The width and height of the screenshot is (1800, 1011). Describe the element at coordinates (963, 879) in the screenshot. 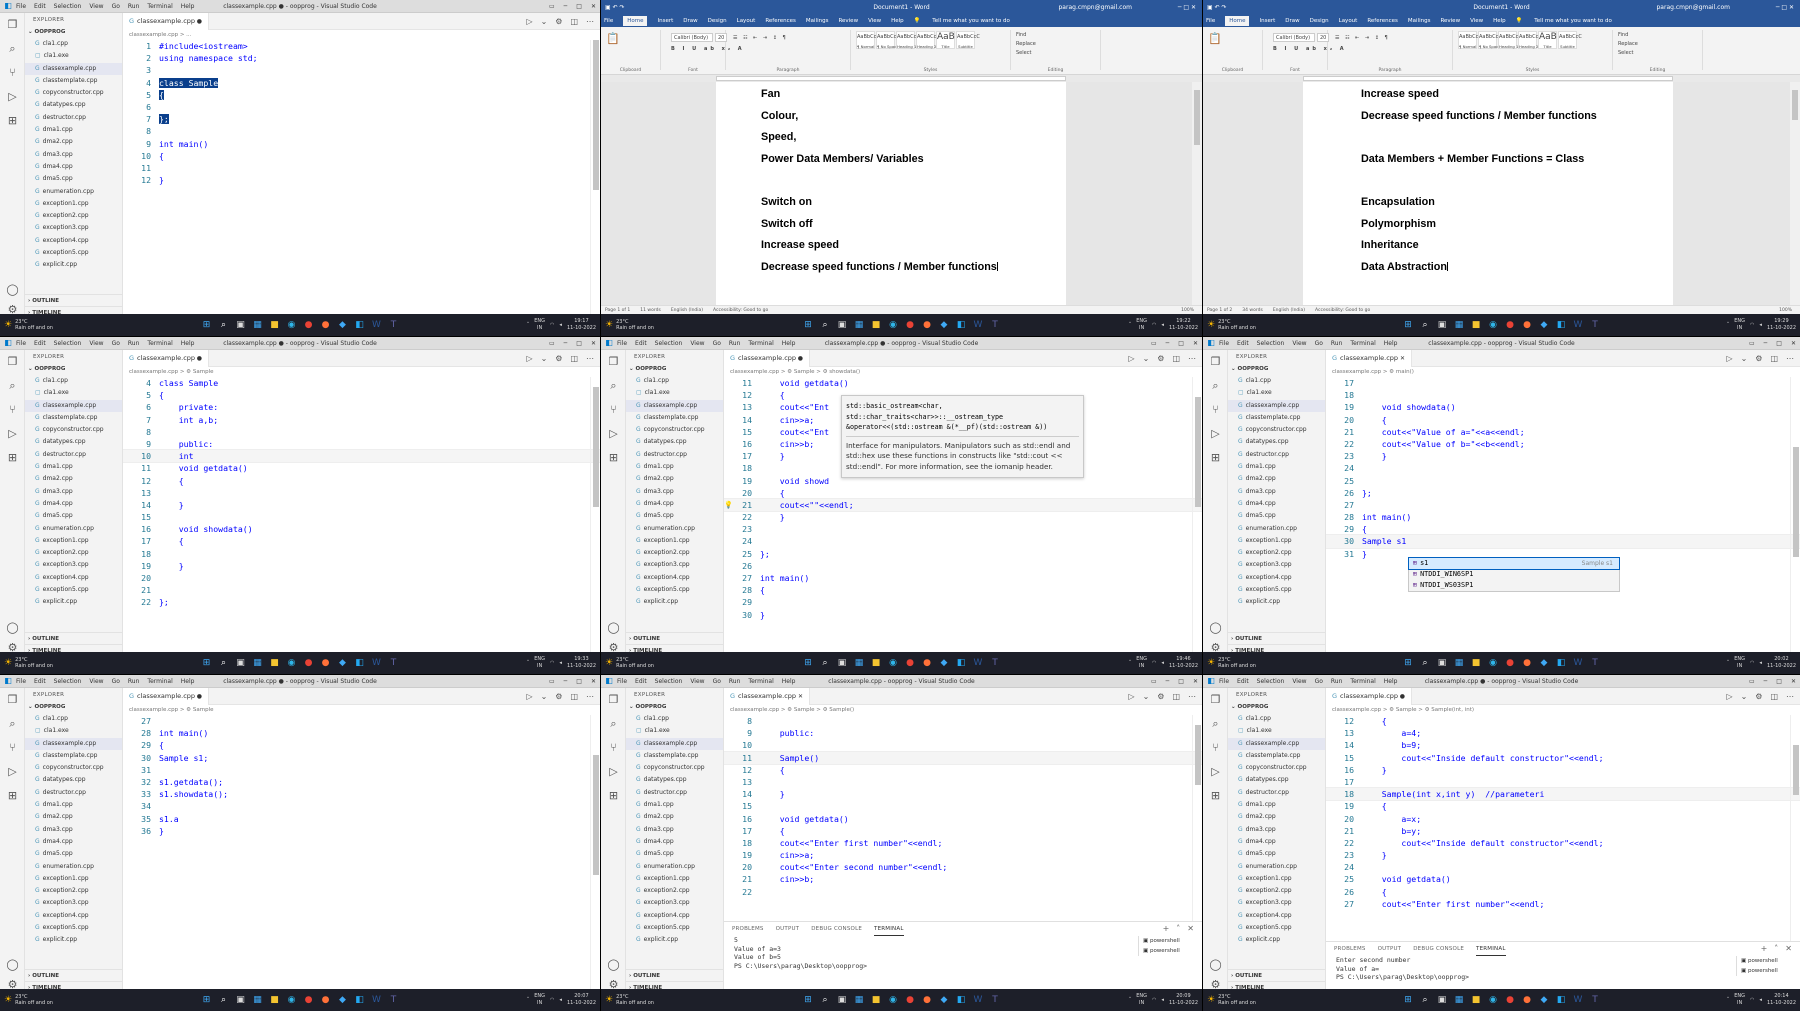

I see `code-line: 21 cin>>b;` at that location.